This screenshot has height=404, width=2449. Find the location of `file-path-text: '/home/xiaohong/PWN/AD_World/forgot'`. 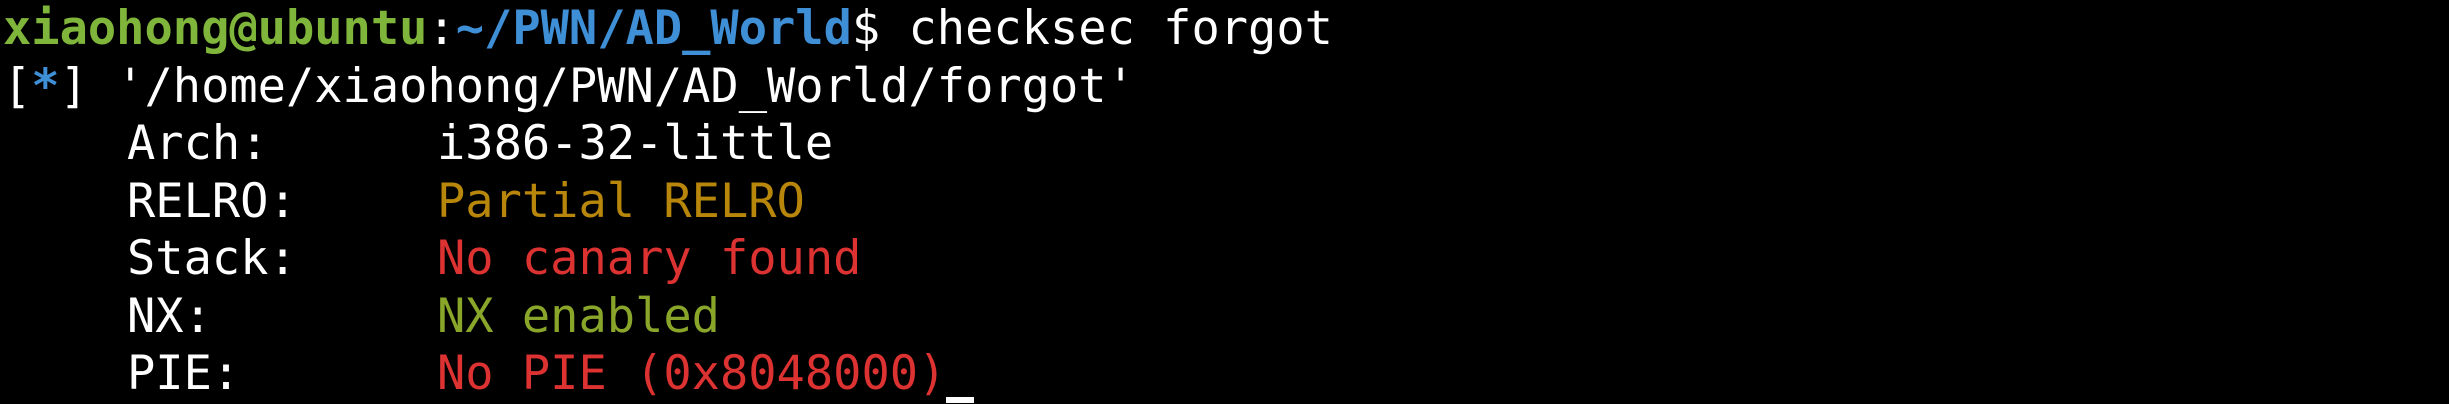

file-path-text: '/home/xiaohong/PWN/AD_World/forgot' is located at coordinates (611, 86).